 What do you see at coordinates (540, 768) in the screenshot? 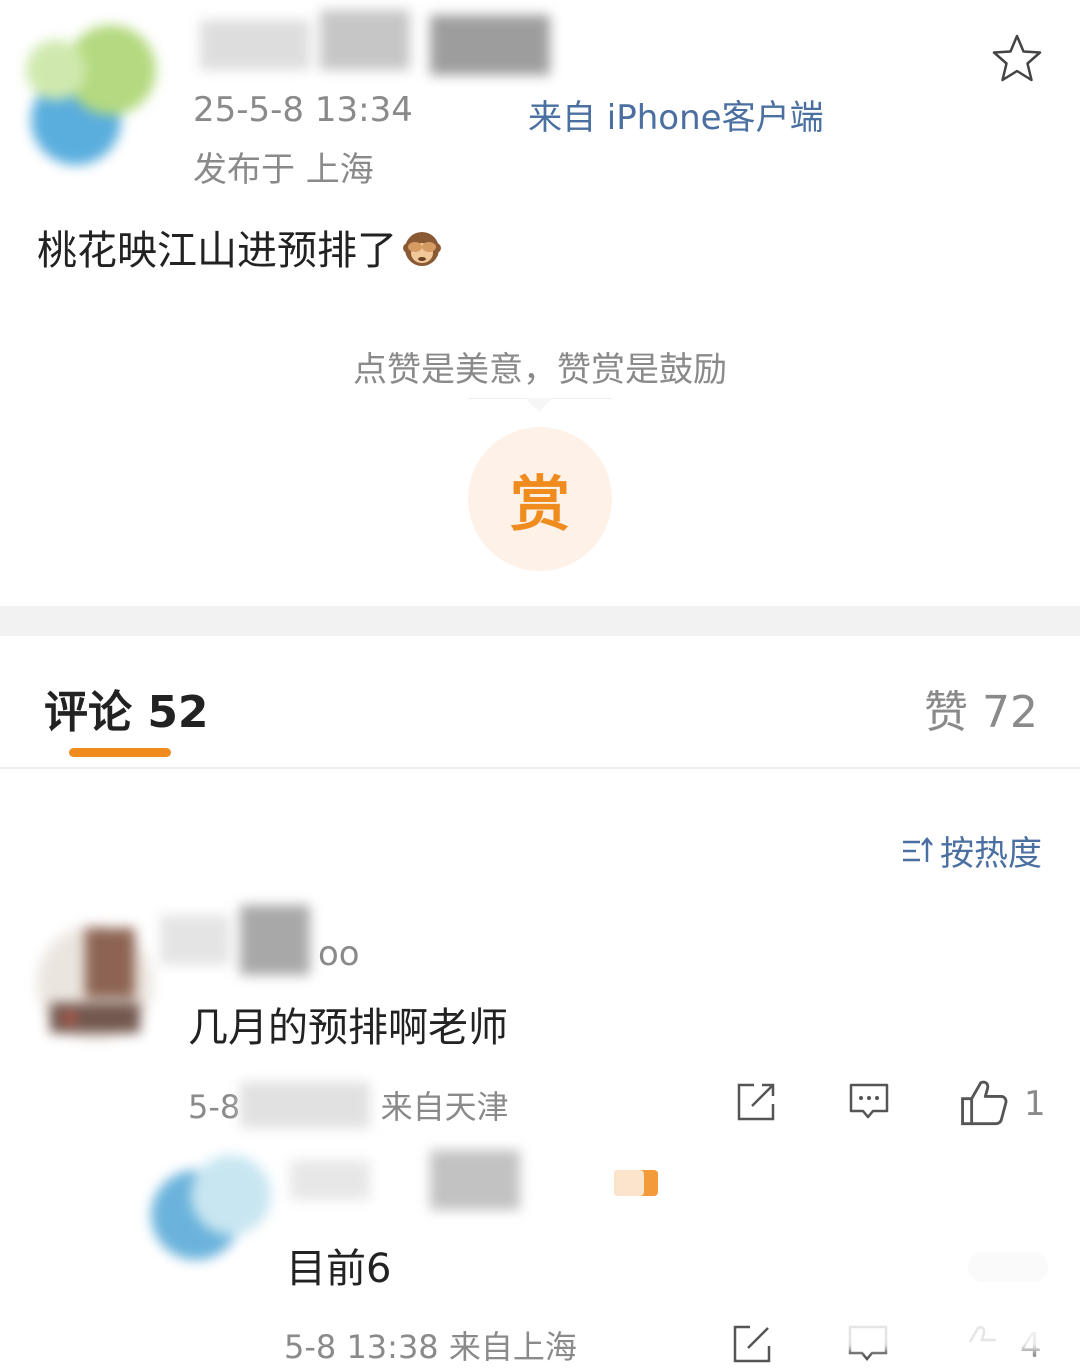
I see `tabs-divider` at bounding box center [540, 768].